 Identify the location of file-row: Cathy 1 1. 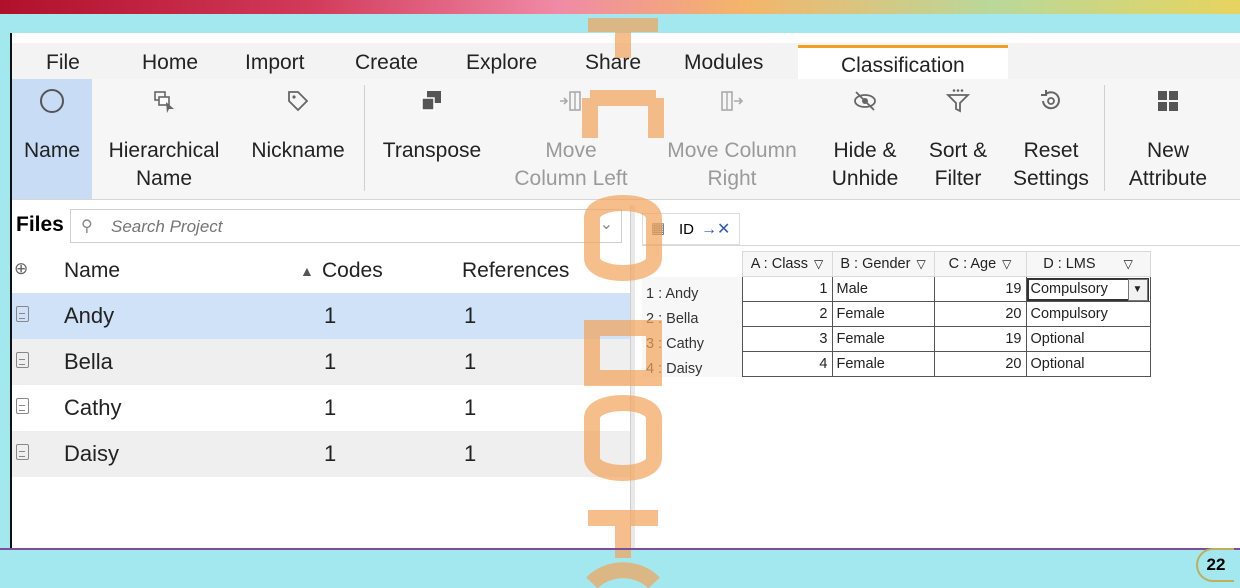
(321, 408).